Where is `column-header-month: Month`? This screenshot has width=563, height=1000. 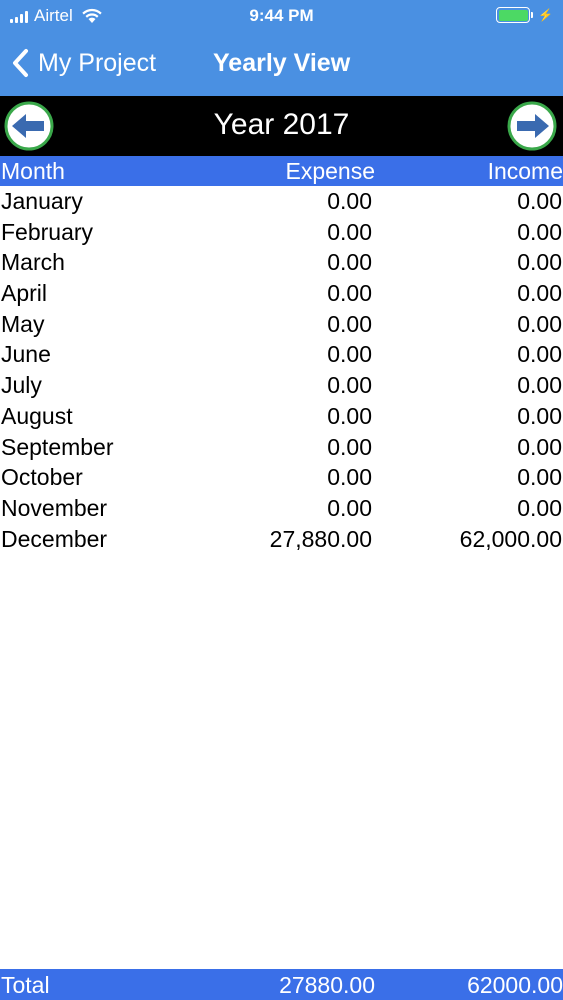
column-header-month: Month is located at coordinates (33, 171).